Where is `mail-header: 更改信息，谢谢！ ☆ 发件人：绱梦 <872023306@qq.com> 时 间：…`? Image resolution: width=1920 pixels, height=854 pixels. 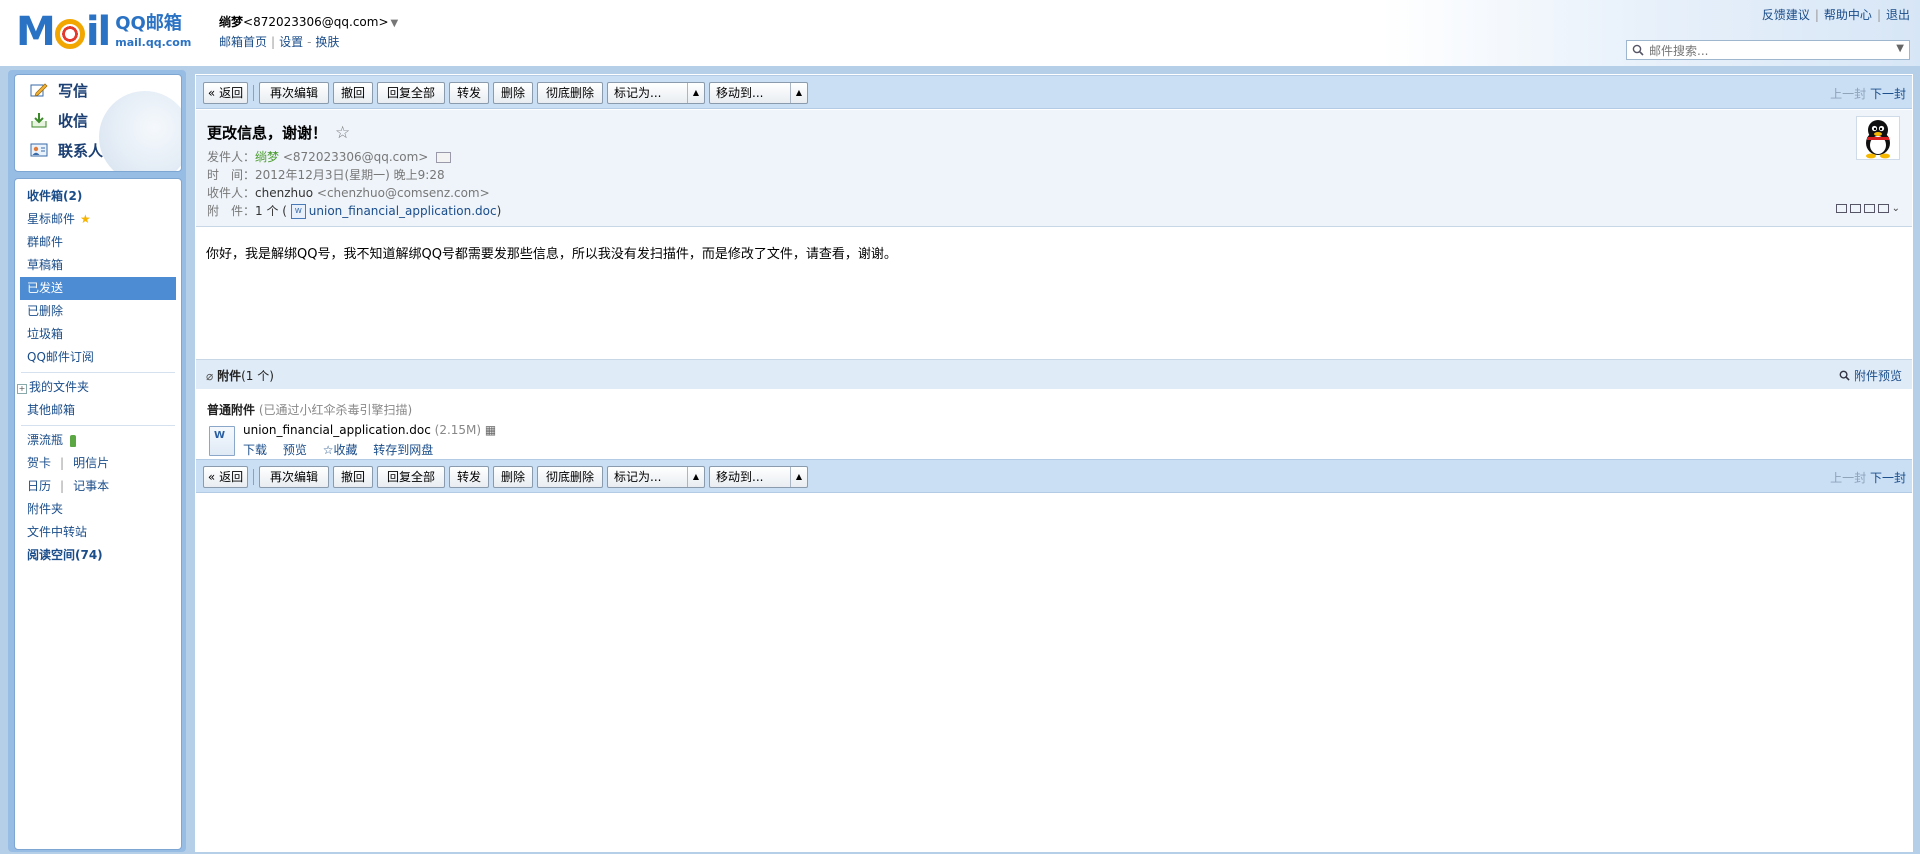
mail-header: 更改信息，谢谢！ ☆ 发件人：绱梦 <872023306@qq.com> 时 间：… is located at coordinates (1054, 168).